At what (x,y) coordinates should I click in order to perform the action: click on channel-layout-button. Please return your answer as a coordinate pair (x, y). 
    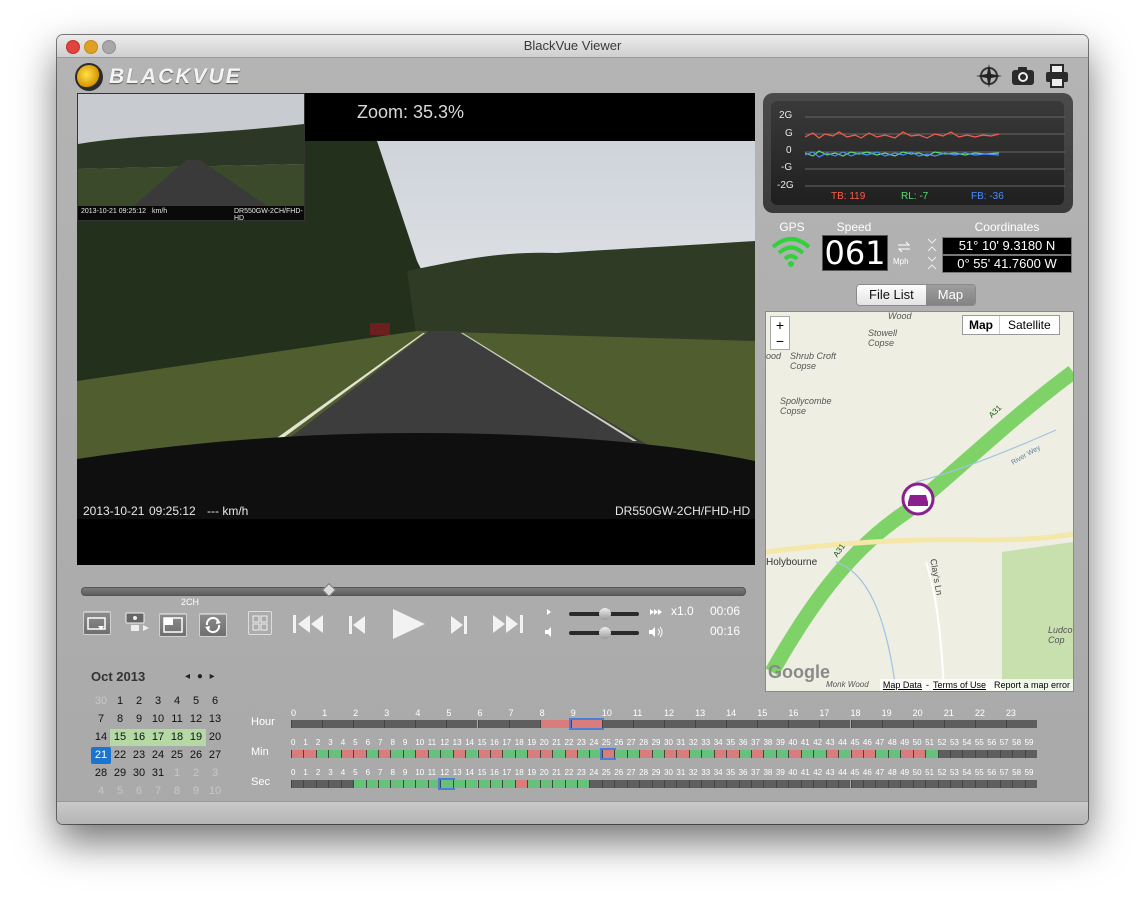
    Looking at the image, I should click on (173, 625).